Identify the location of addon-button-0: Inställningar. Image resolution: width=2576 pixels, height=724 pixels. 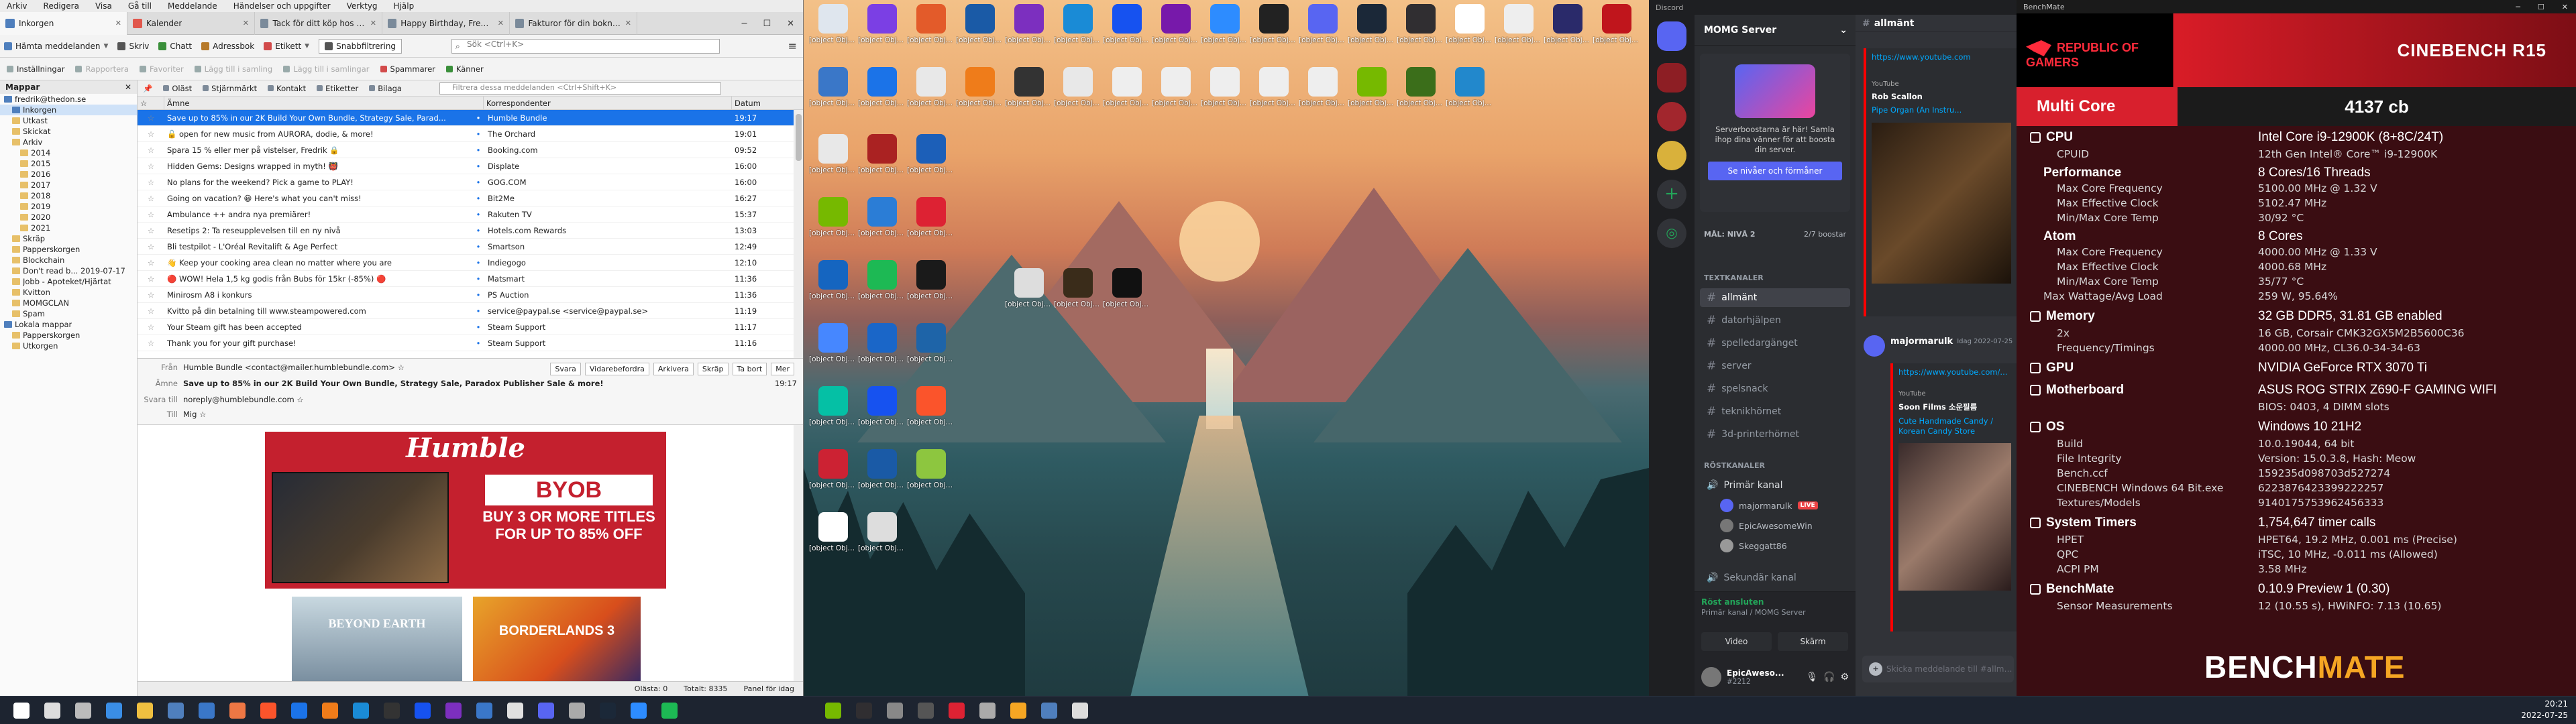
(35, 69).